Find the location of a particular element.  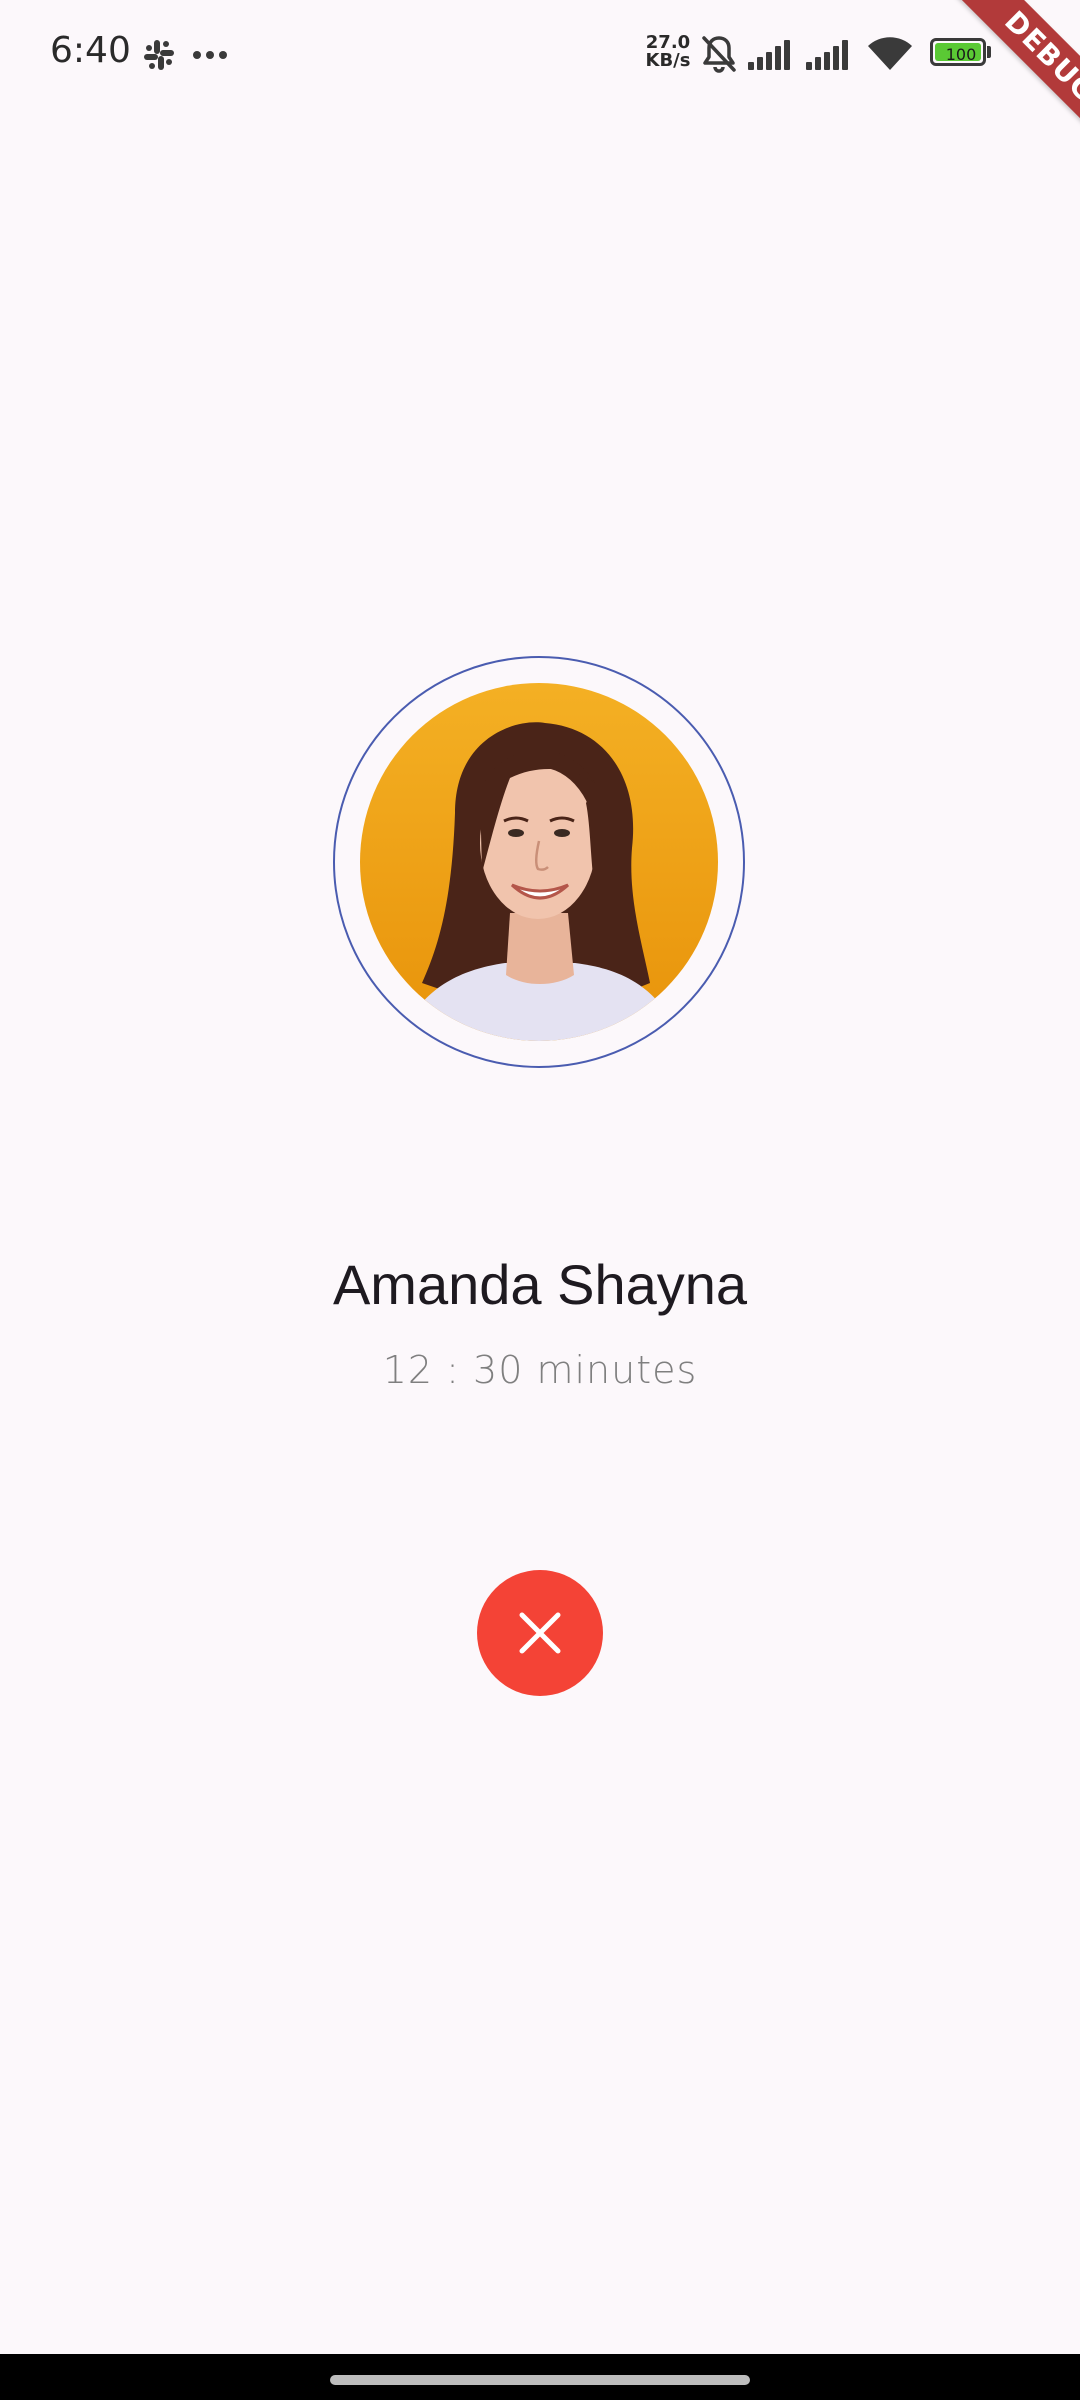

caller-avatar is located at coordinates (539, 862).